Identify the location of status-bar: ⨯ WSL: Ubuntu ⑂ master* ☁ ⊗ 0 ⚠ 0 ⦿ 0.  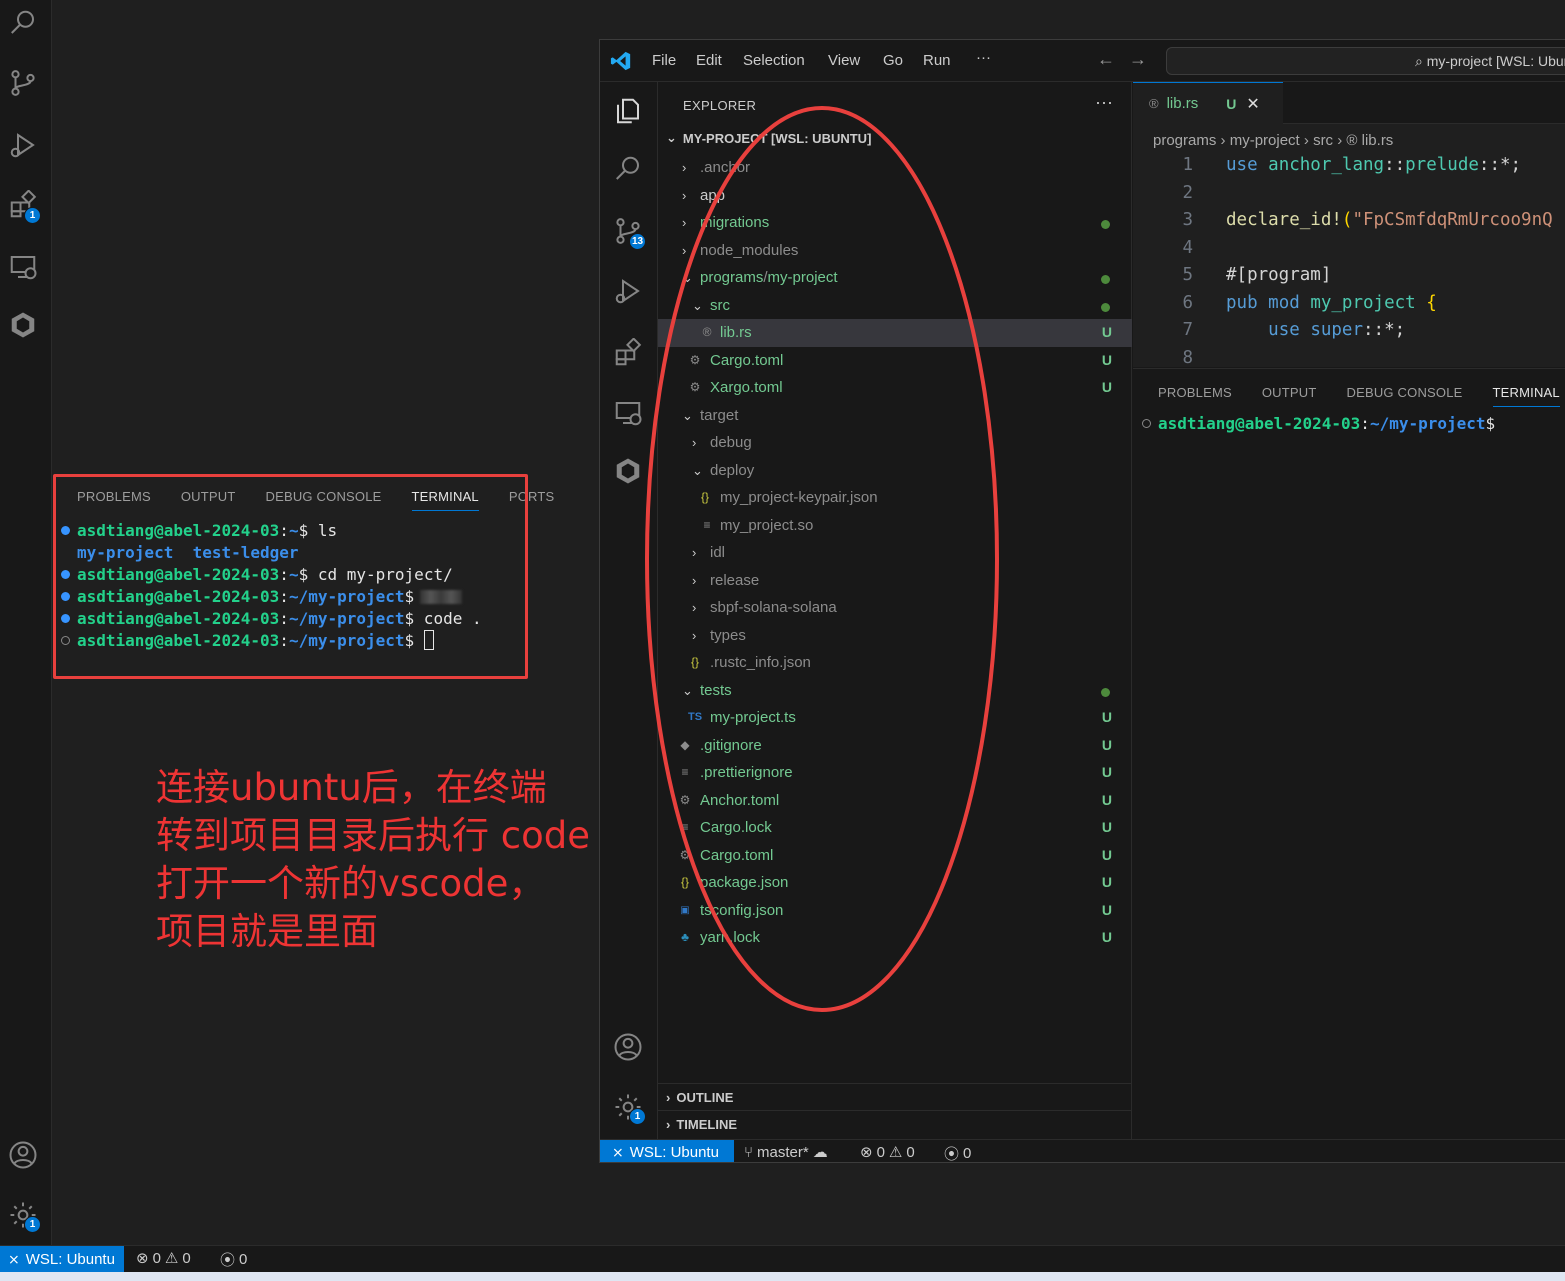
(1082, 1150).